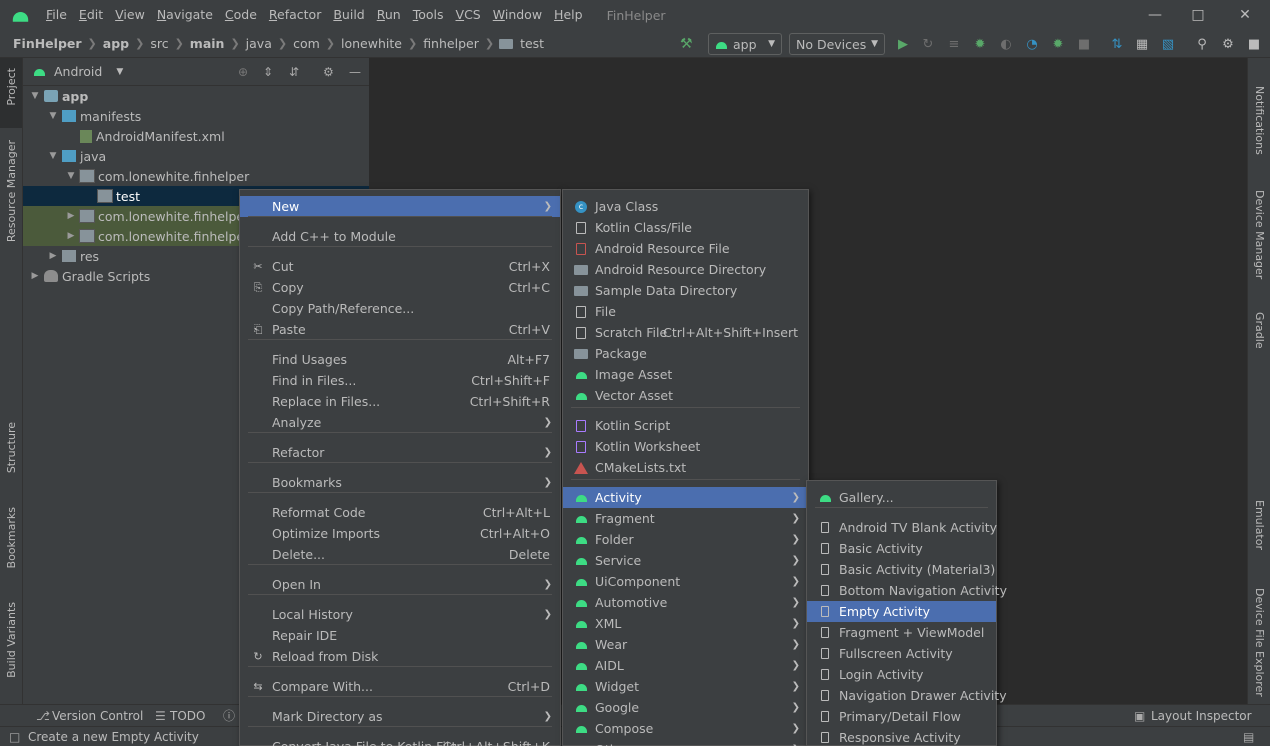 The image size is (1270, 746). I want to click on lock-icon: ▤, so click(1248, 737).